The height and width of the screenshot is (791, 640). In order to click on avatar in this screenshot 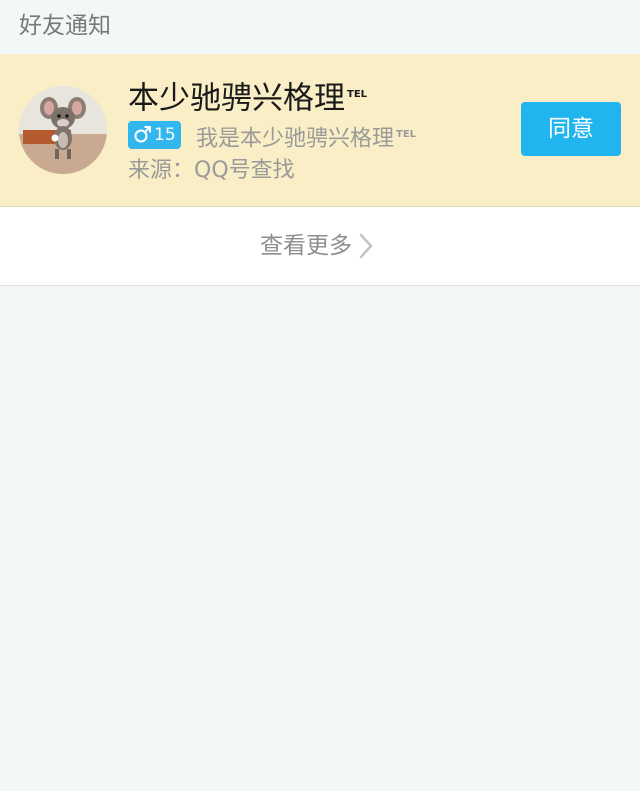, I will do `click(63, 130)`.